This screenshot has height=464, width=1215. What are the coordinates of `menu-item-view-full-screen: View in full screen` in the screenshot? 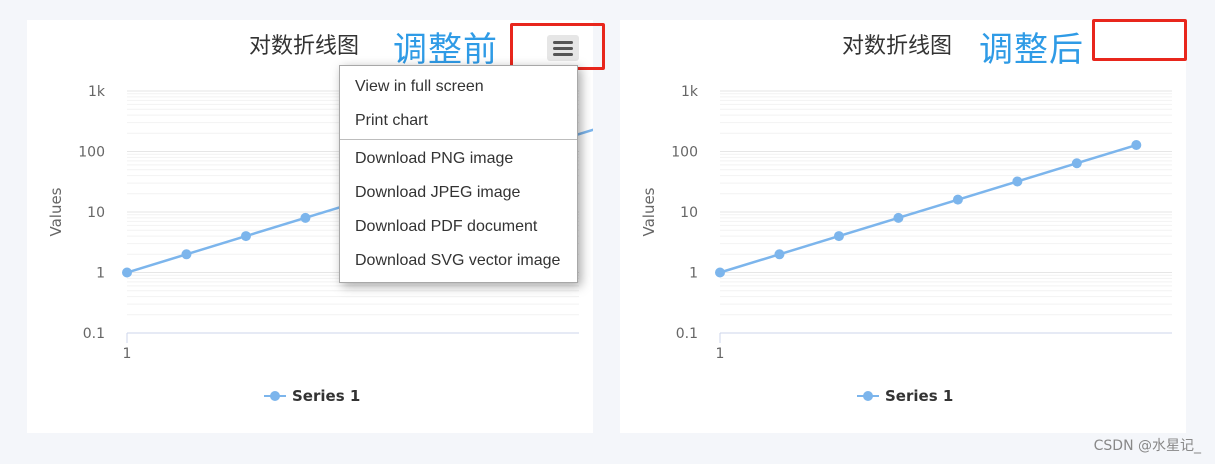 It's located at (458, 87).